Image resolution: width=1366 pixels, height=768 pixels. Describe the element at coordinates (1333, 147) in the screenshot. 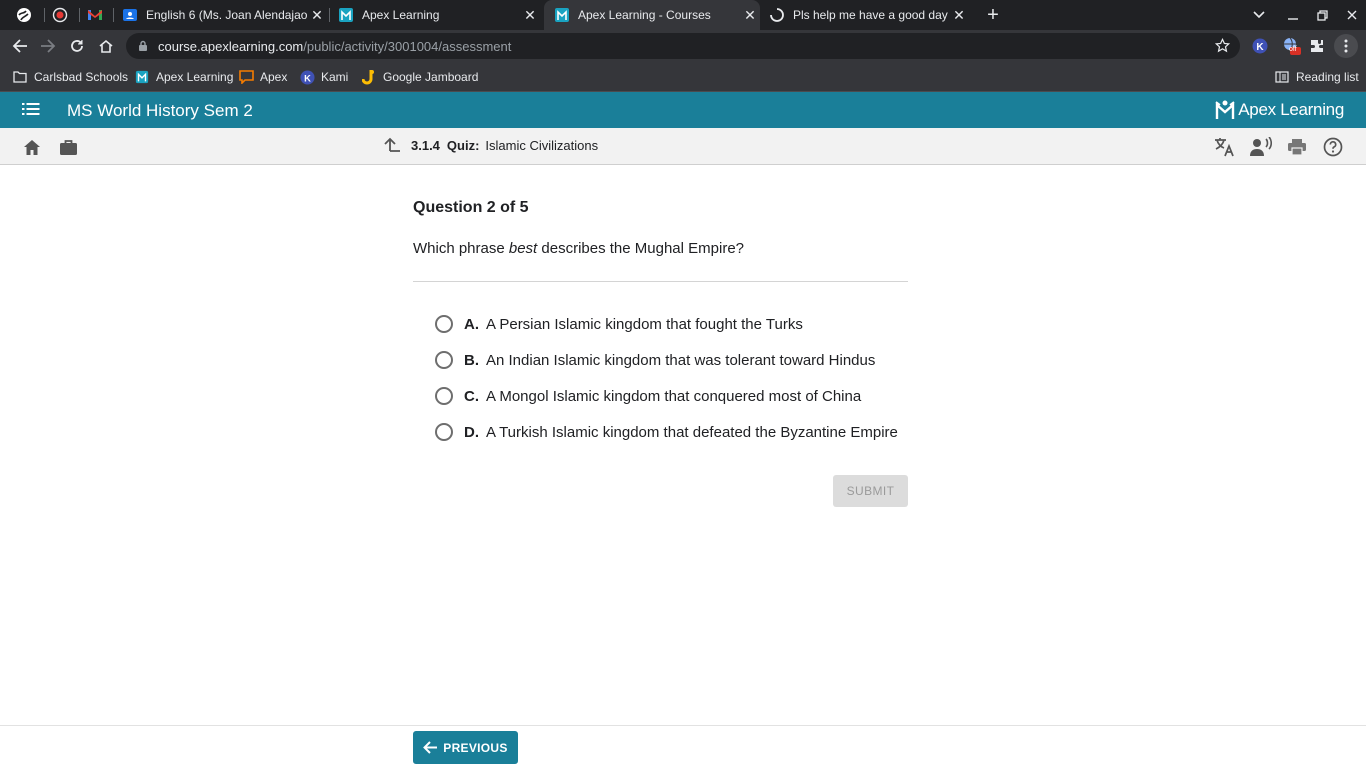

I see `help-icon` at that location.